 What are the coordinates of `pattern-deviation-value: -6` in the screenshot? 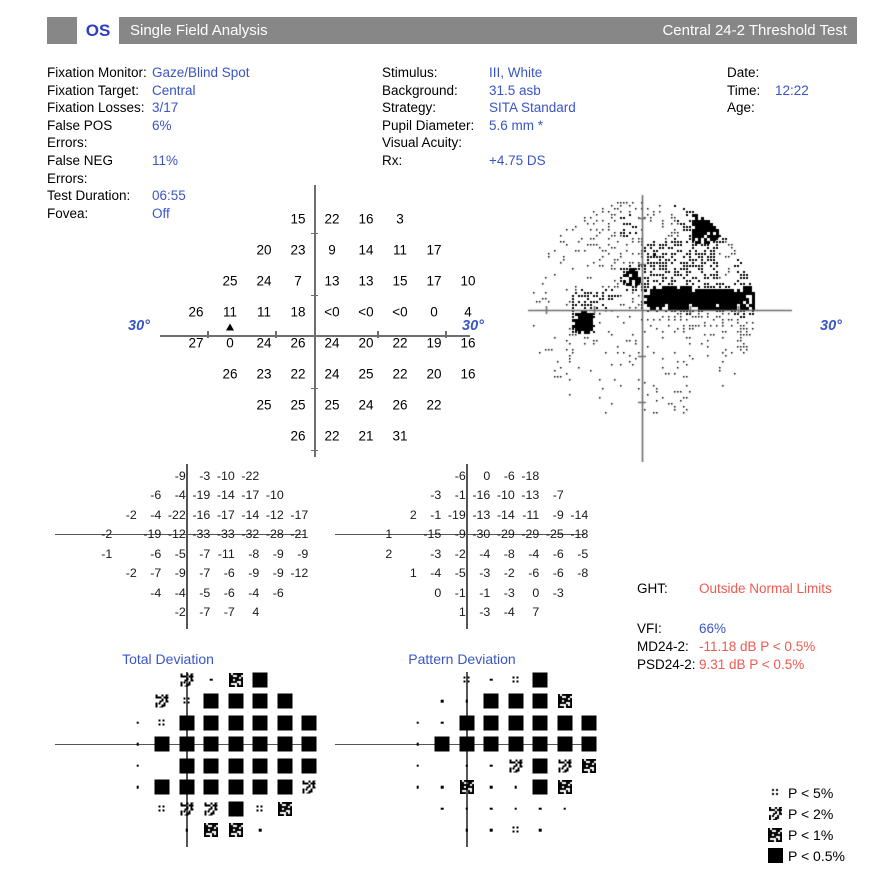 It's located at (460, 475).